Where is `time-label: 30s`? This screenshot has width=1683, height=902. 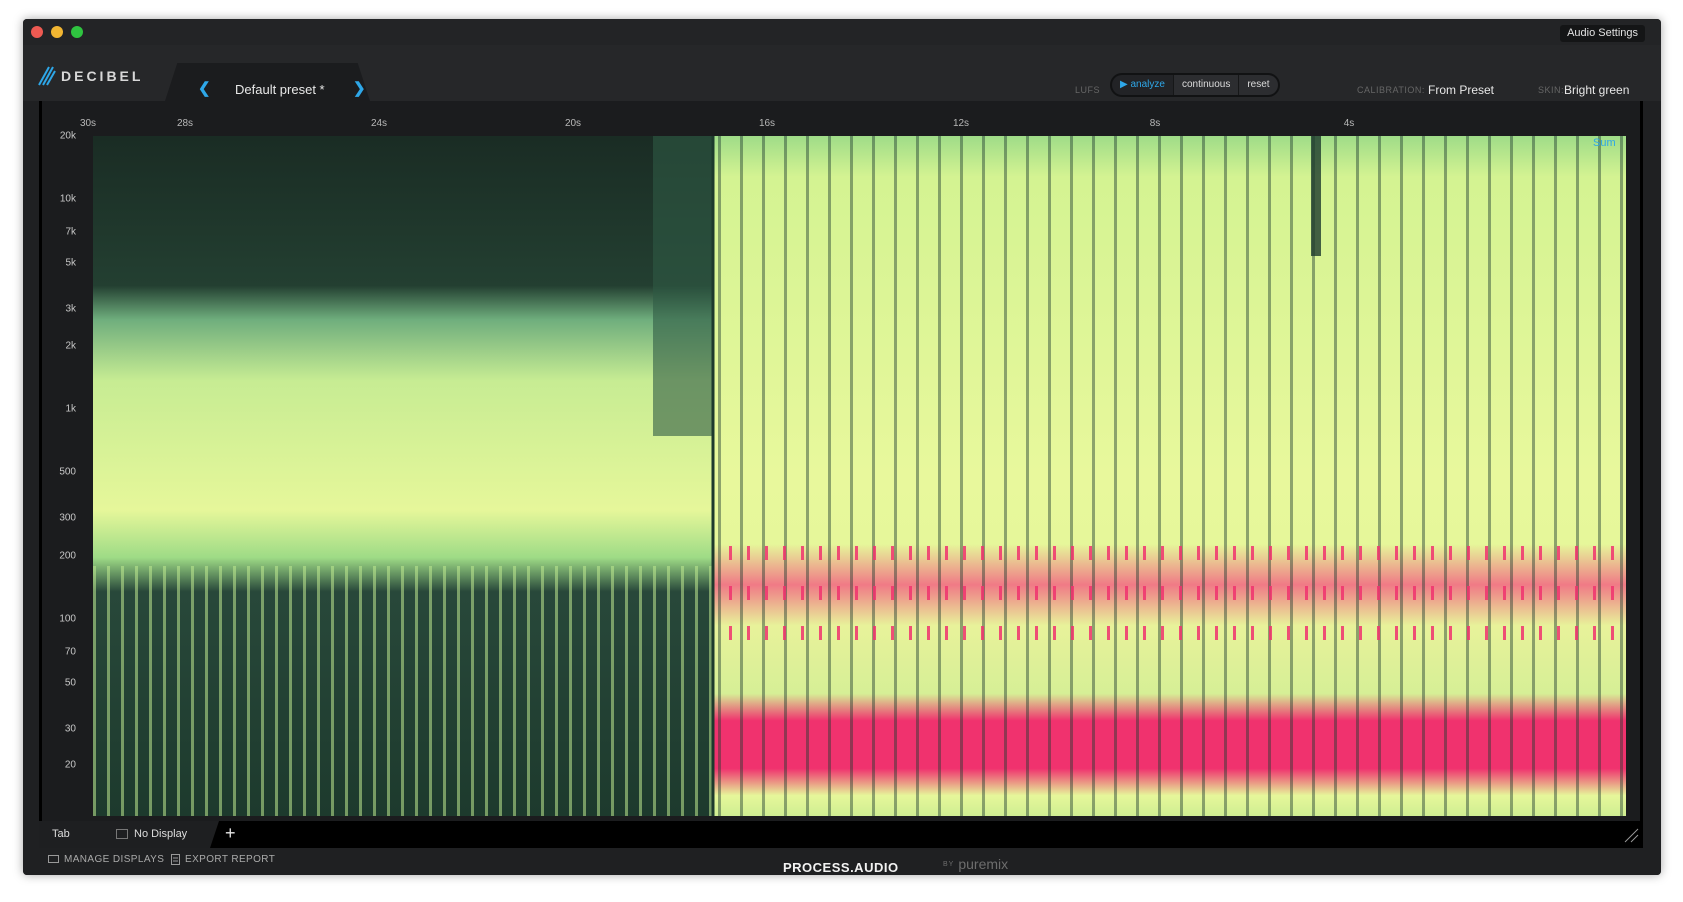 time-label: 30s is located at coordinates (88, 123).